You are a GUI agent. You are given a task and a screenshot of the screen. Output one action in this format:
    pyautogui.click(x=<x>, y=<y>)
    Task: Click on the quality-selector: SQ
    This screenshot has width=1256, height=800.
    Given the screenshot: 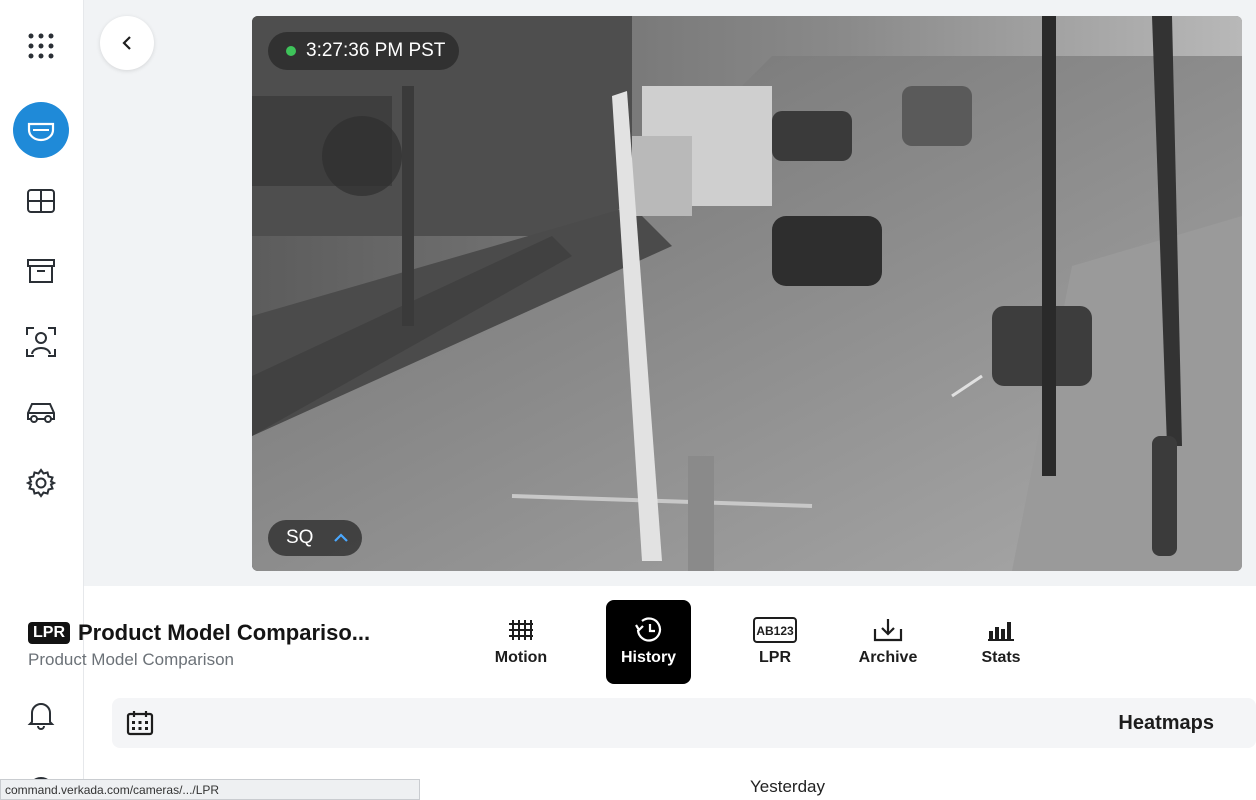 What is the action you would take?
    pyautogui.click(x=315, y=538)
    